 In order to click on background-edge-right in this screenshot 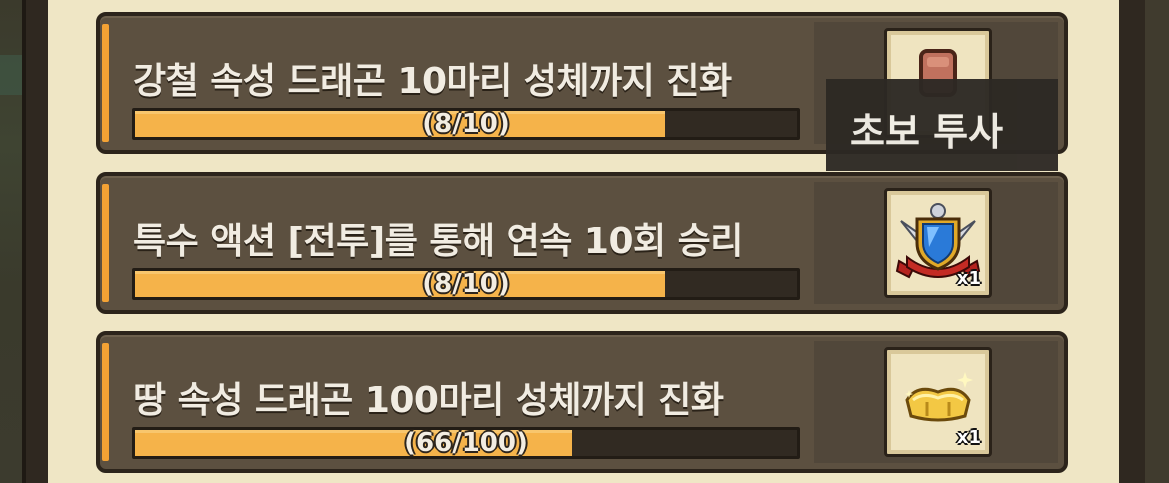, I will do `click(1157, 241)`.